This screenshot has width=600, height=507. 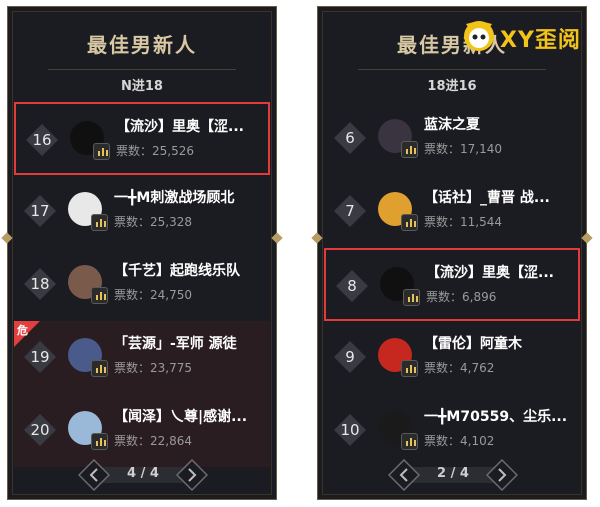 I want to click on danger-label: 危, so click(x=22, y=330).